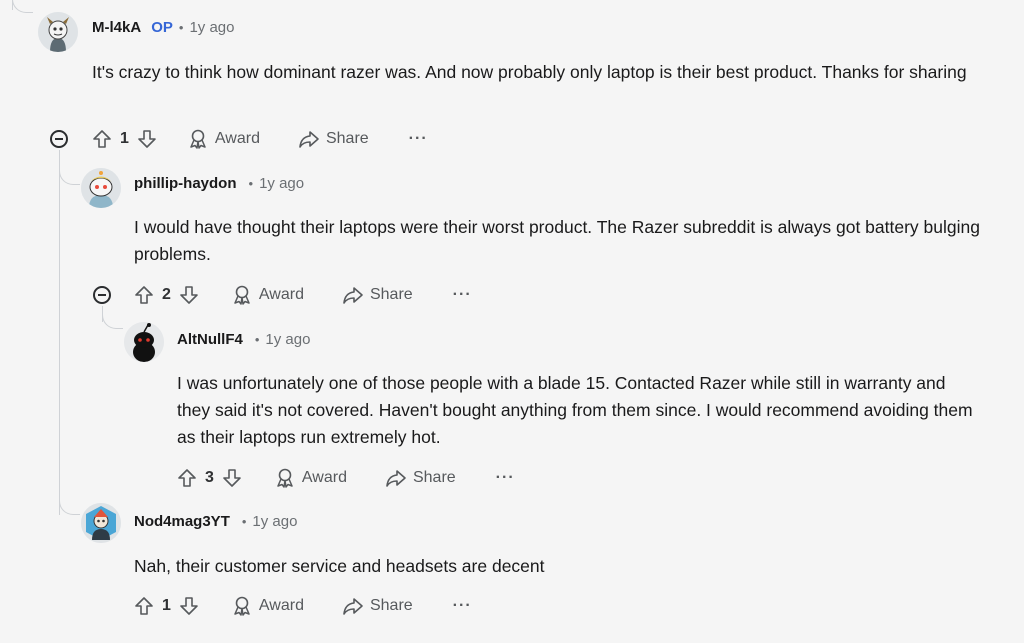  I want to click on comment-actions: 2 Award Share ···, so click(303, 295).